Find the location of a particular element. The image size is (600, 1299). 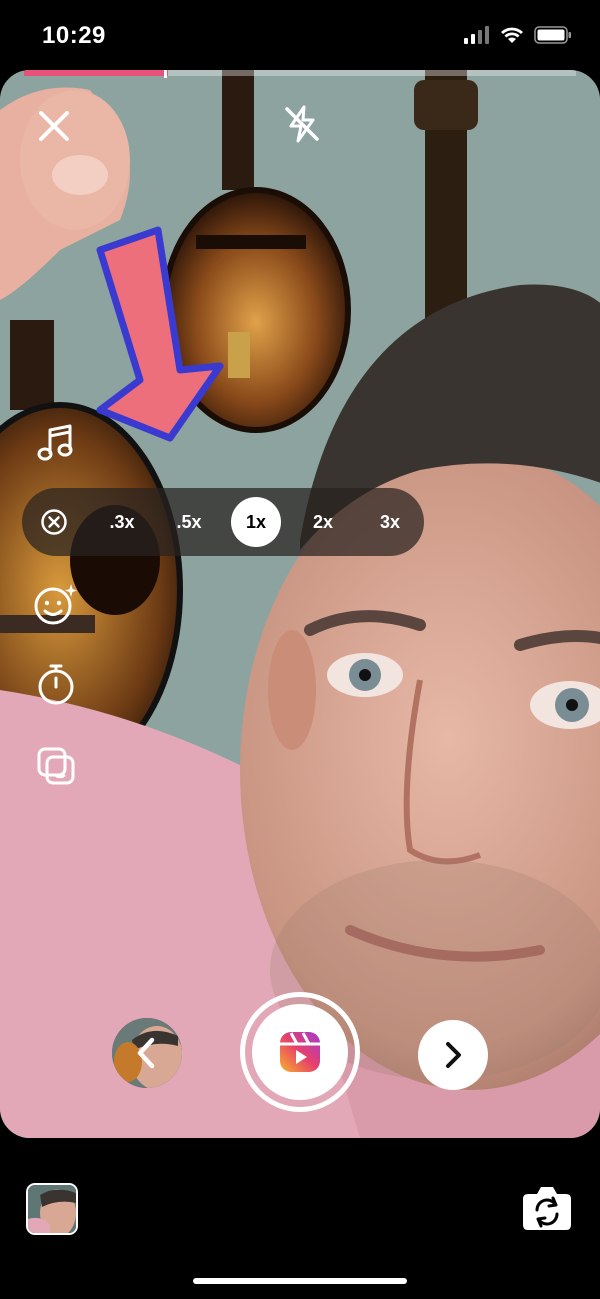

reels-icon is located at coordinates (300, 1052).